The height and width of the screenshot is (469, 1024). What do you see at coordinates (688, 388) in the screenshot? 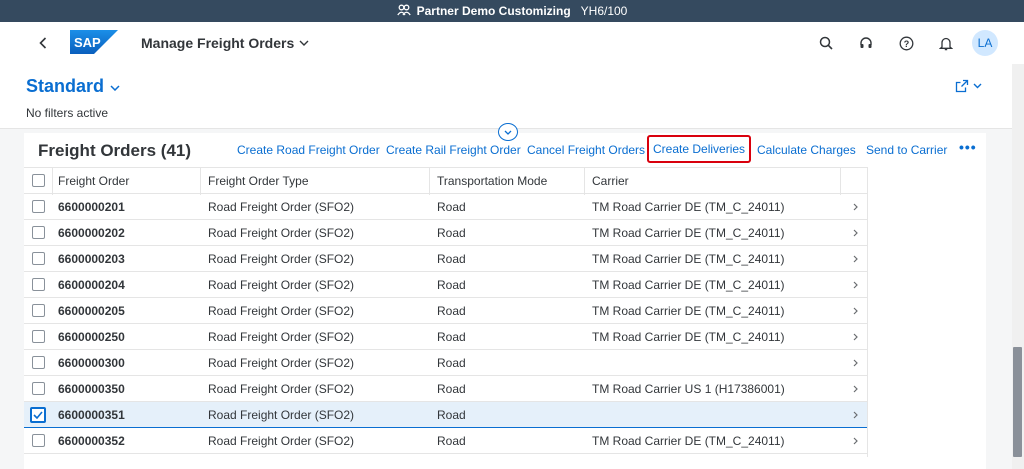
I see `carrier: TM Road Carrier US 1 (H17386001)` at bounding box center [688, 388].